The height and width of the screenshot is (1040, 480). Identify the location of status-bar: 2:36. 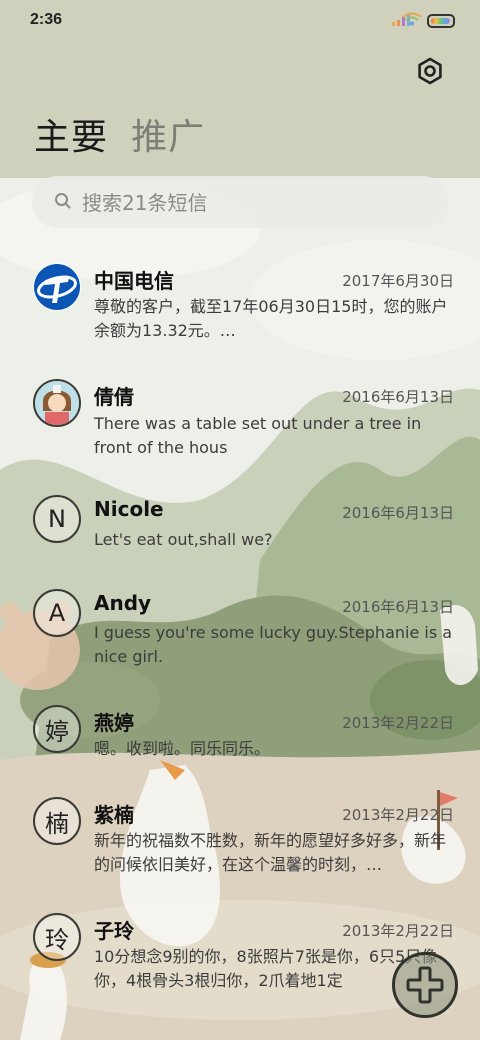
(240, 21).